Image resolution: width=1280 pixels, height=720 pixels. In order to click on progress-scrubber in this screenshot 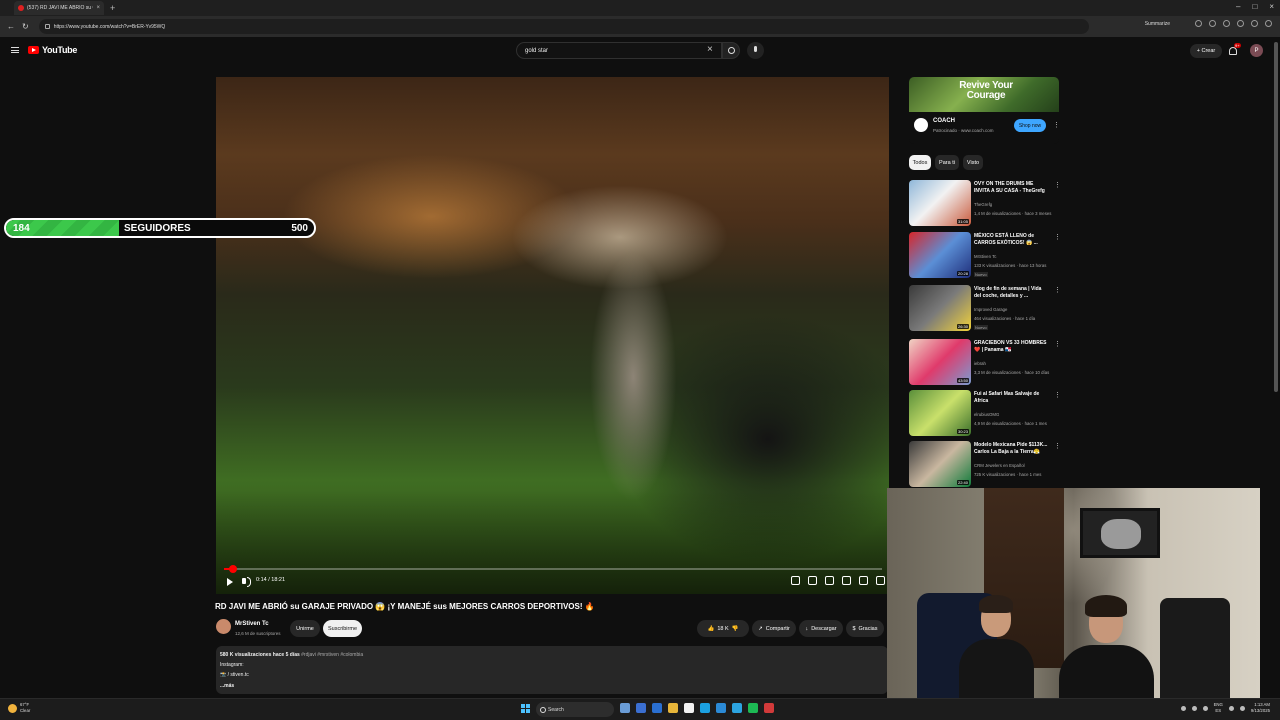, I will do `click(232, 569)`.